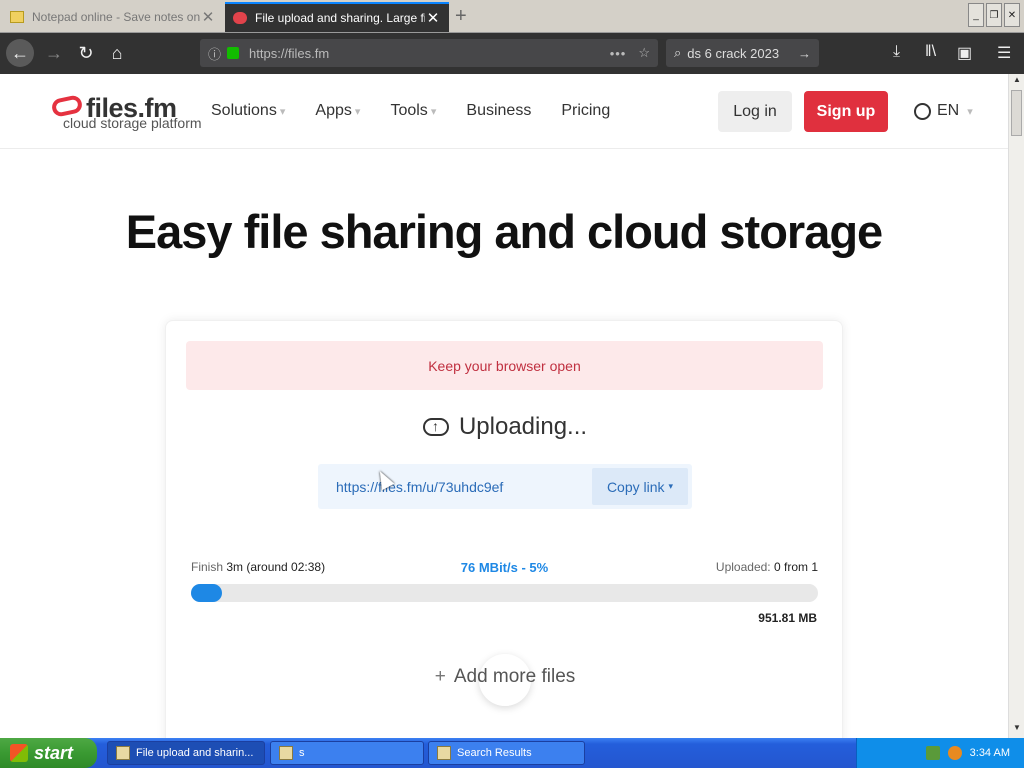  Describe the element at coordinates (455, 487) in the screenshot. I see `share-link: https://files.fm/u/73uhdc9ef` at that location.